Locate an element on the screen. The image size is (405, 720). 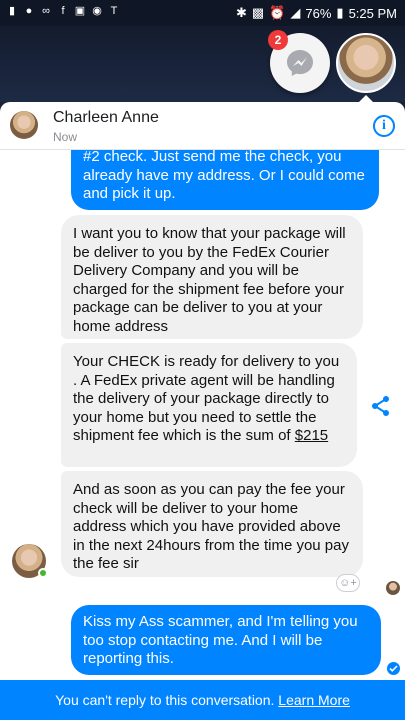
contact-name: Charleen Anne is located at coordinates (106, 118).